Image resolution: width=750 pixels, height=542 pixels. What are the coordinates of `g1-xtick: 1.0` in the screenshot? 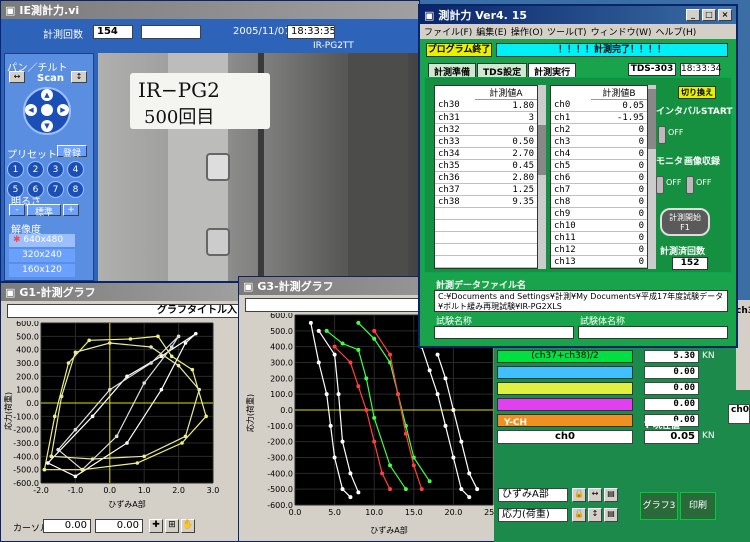 It's located at (144, 490).